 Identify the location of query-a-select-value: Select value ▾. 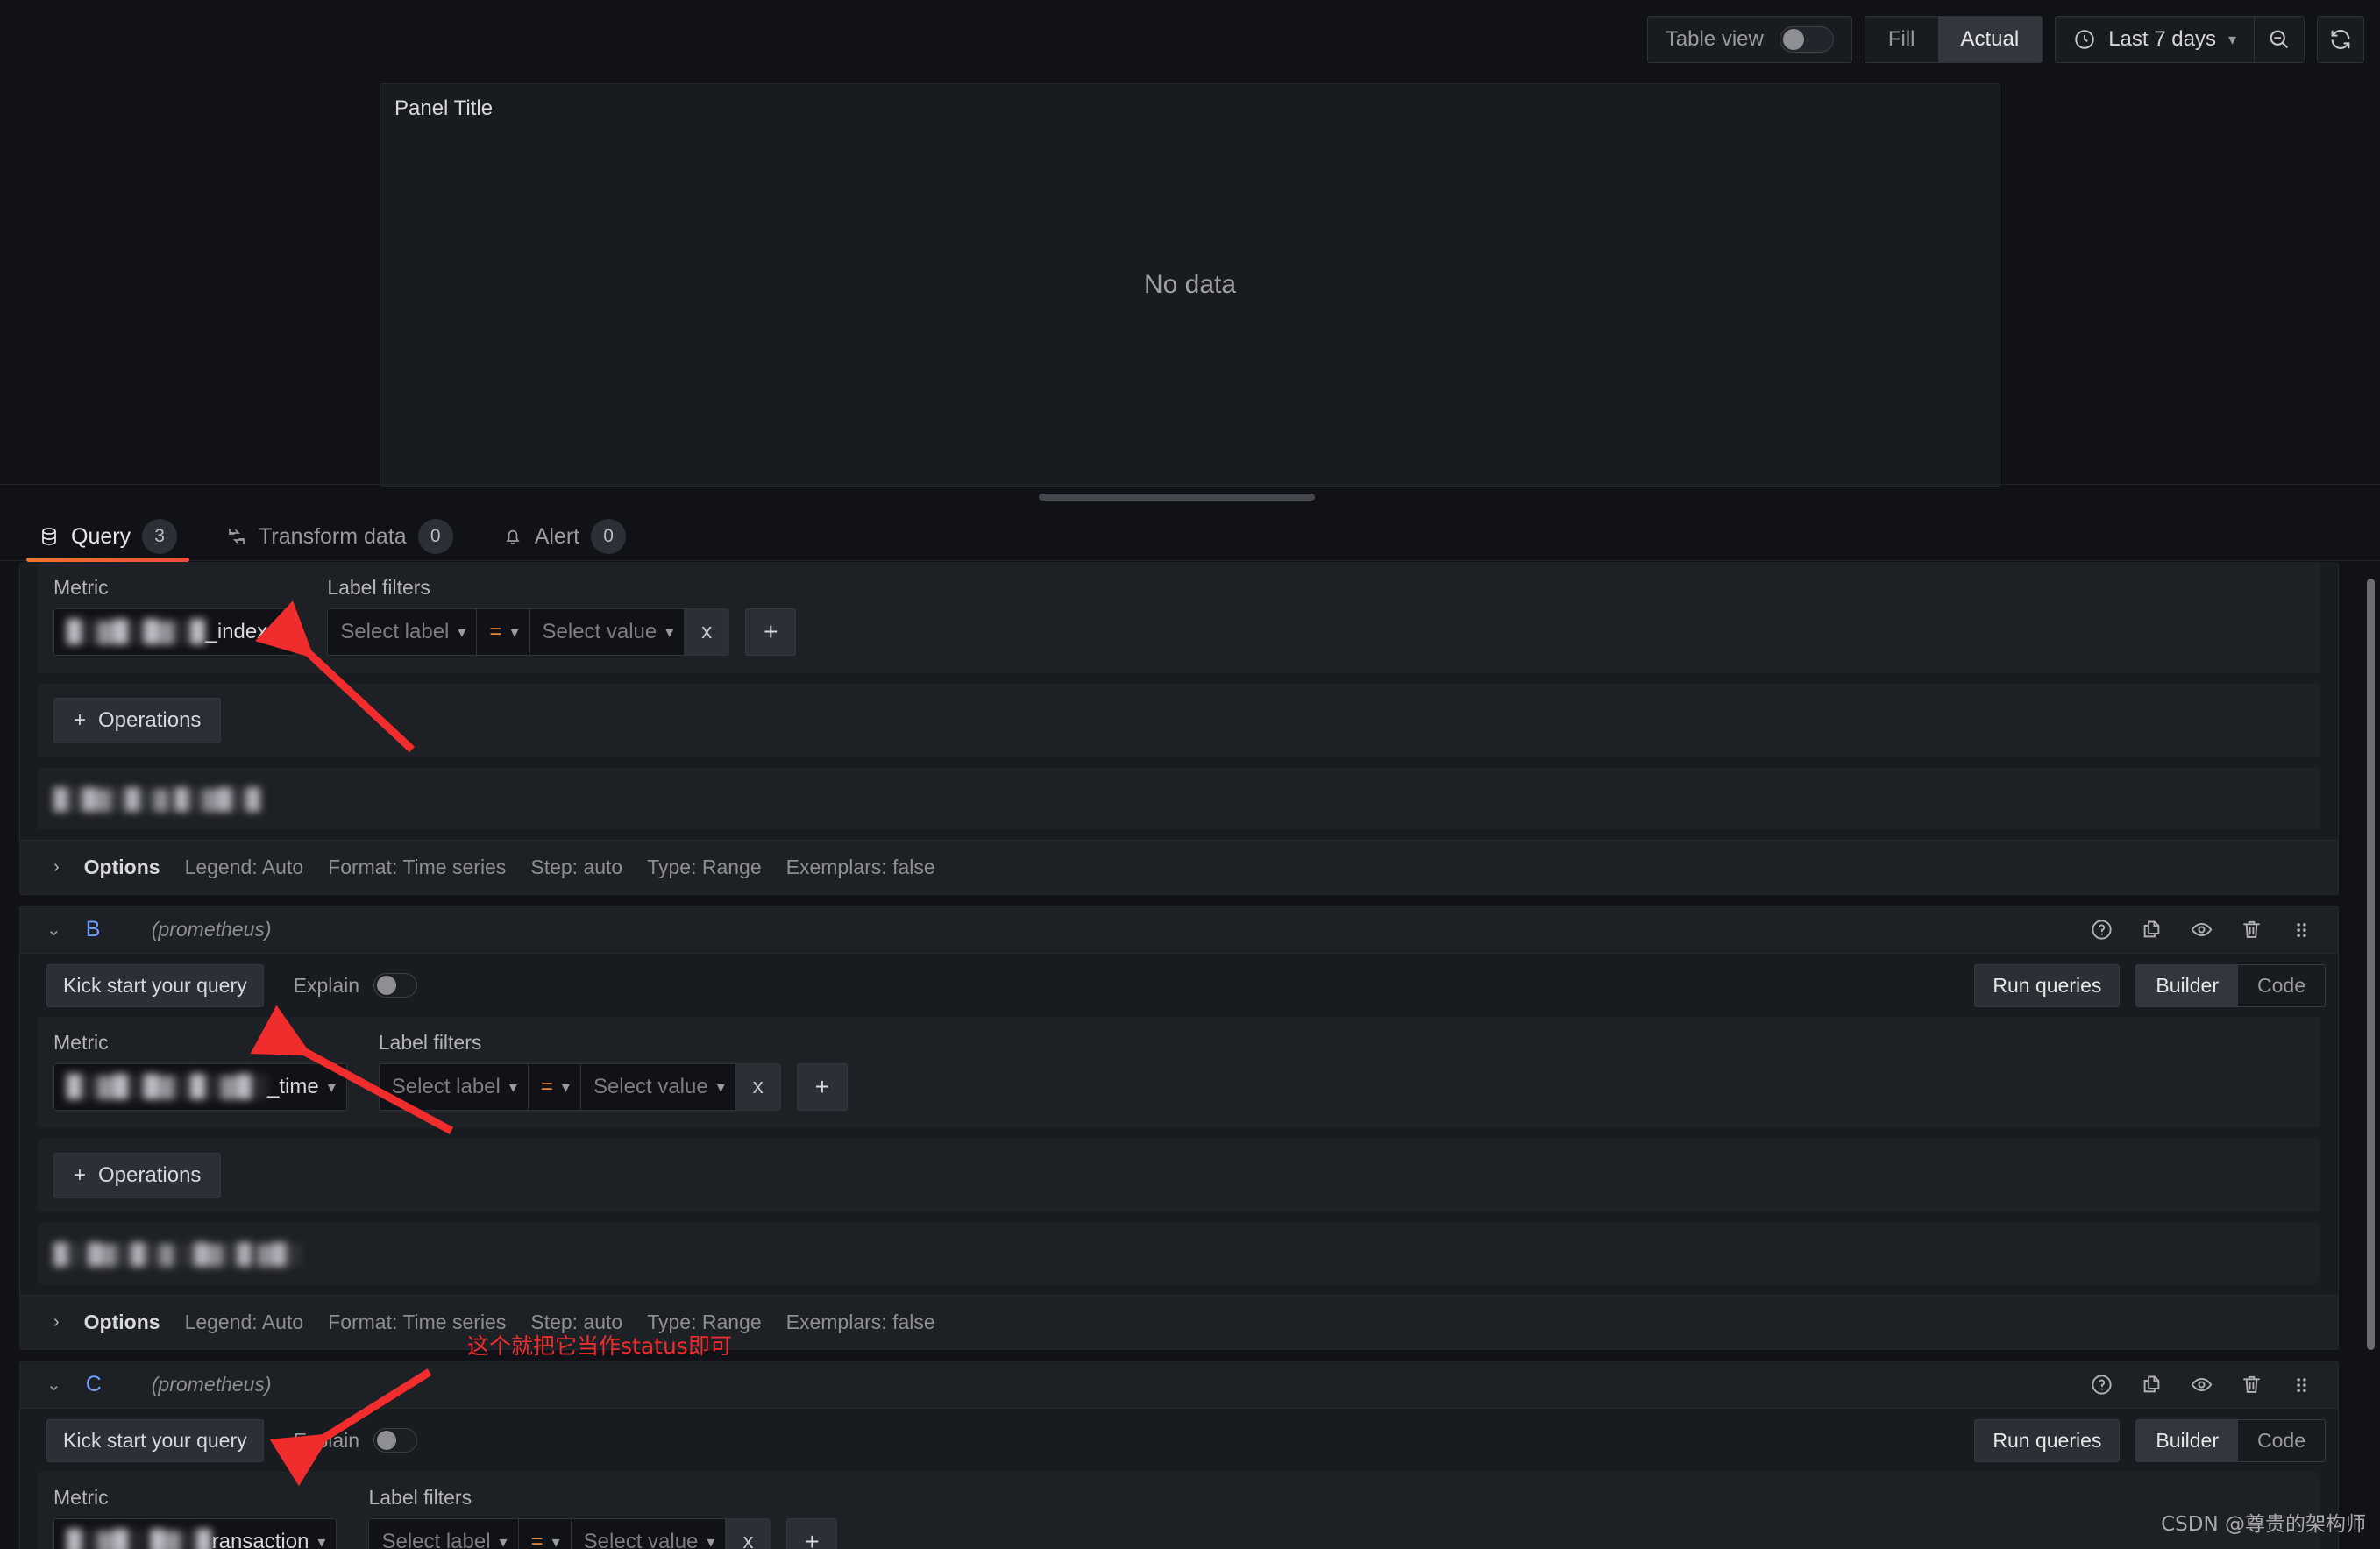
(608, 632).